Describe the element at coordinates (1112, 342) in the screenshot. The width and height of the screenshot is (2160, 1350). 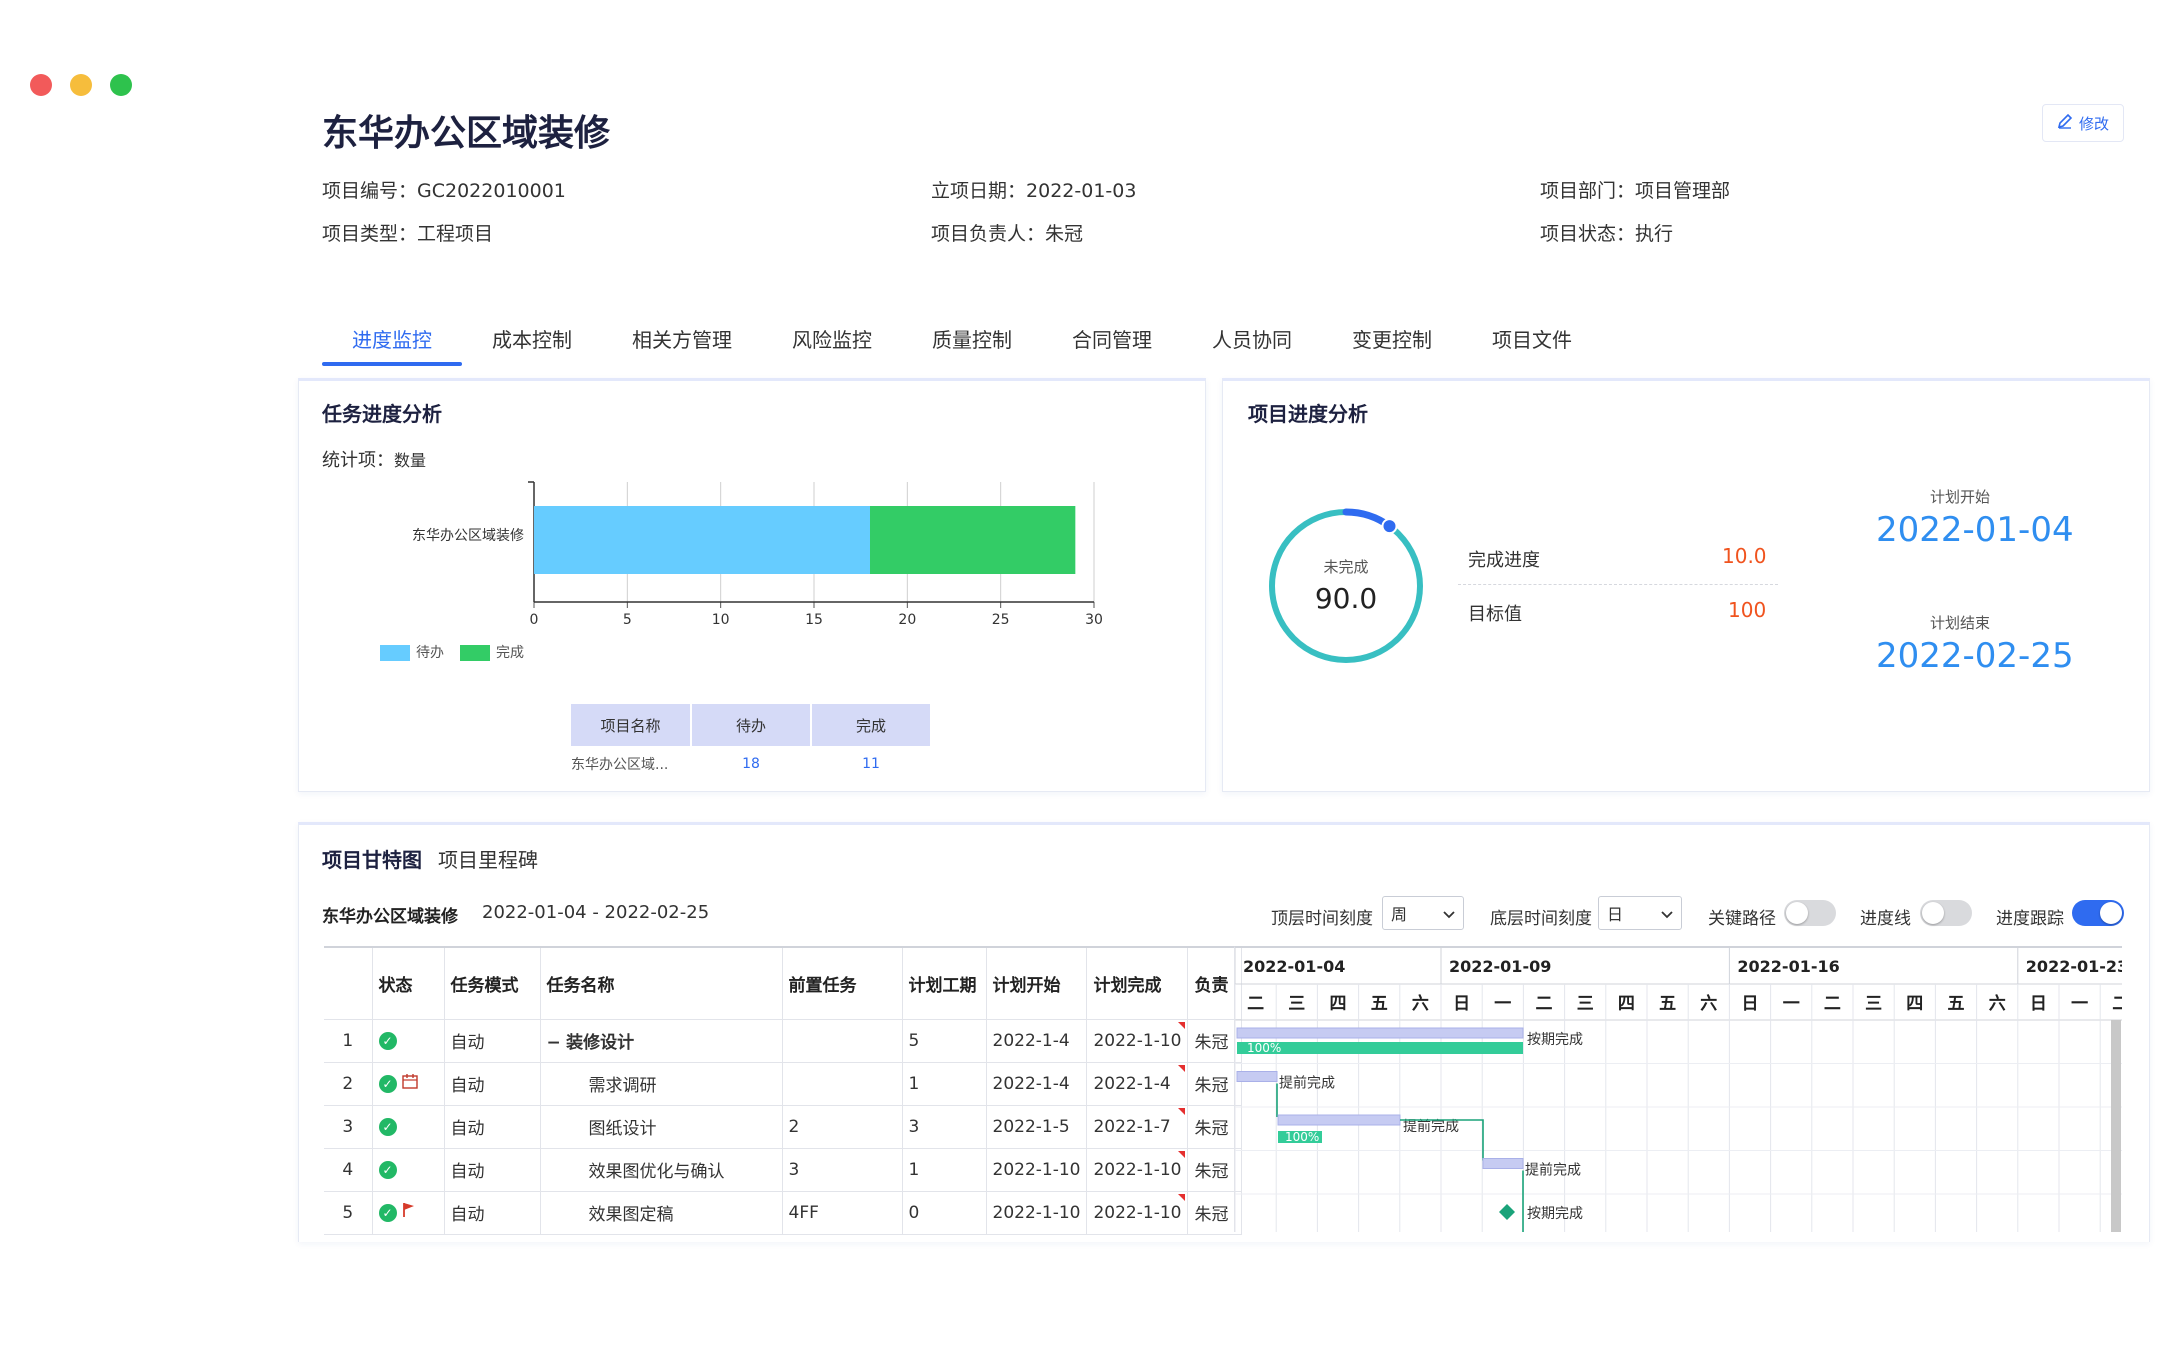
I see `tab-contract: 合同管理` at that location.